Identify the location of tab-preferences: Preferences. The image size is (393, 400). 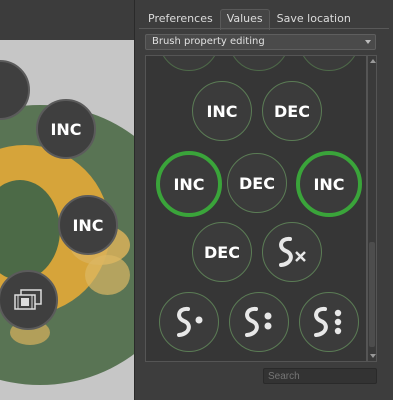
(180, 19).